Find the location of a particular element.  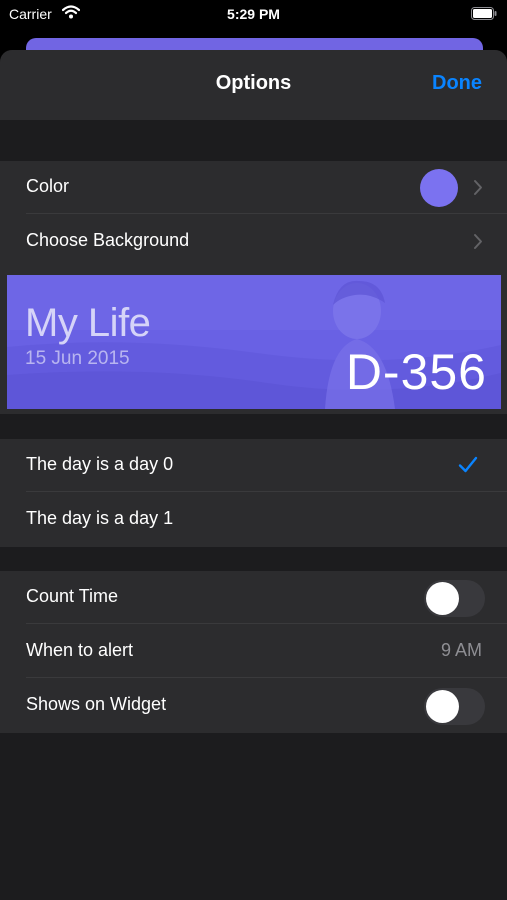

choose-background-label: Choose Background is located at coordinates (108, 240).